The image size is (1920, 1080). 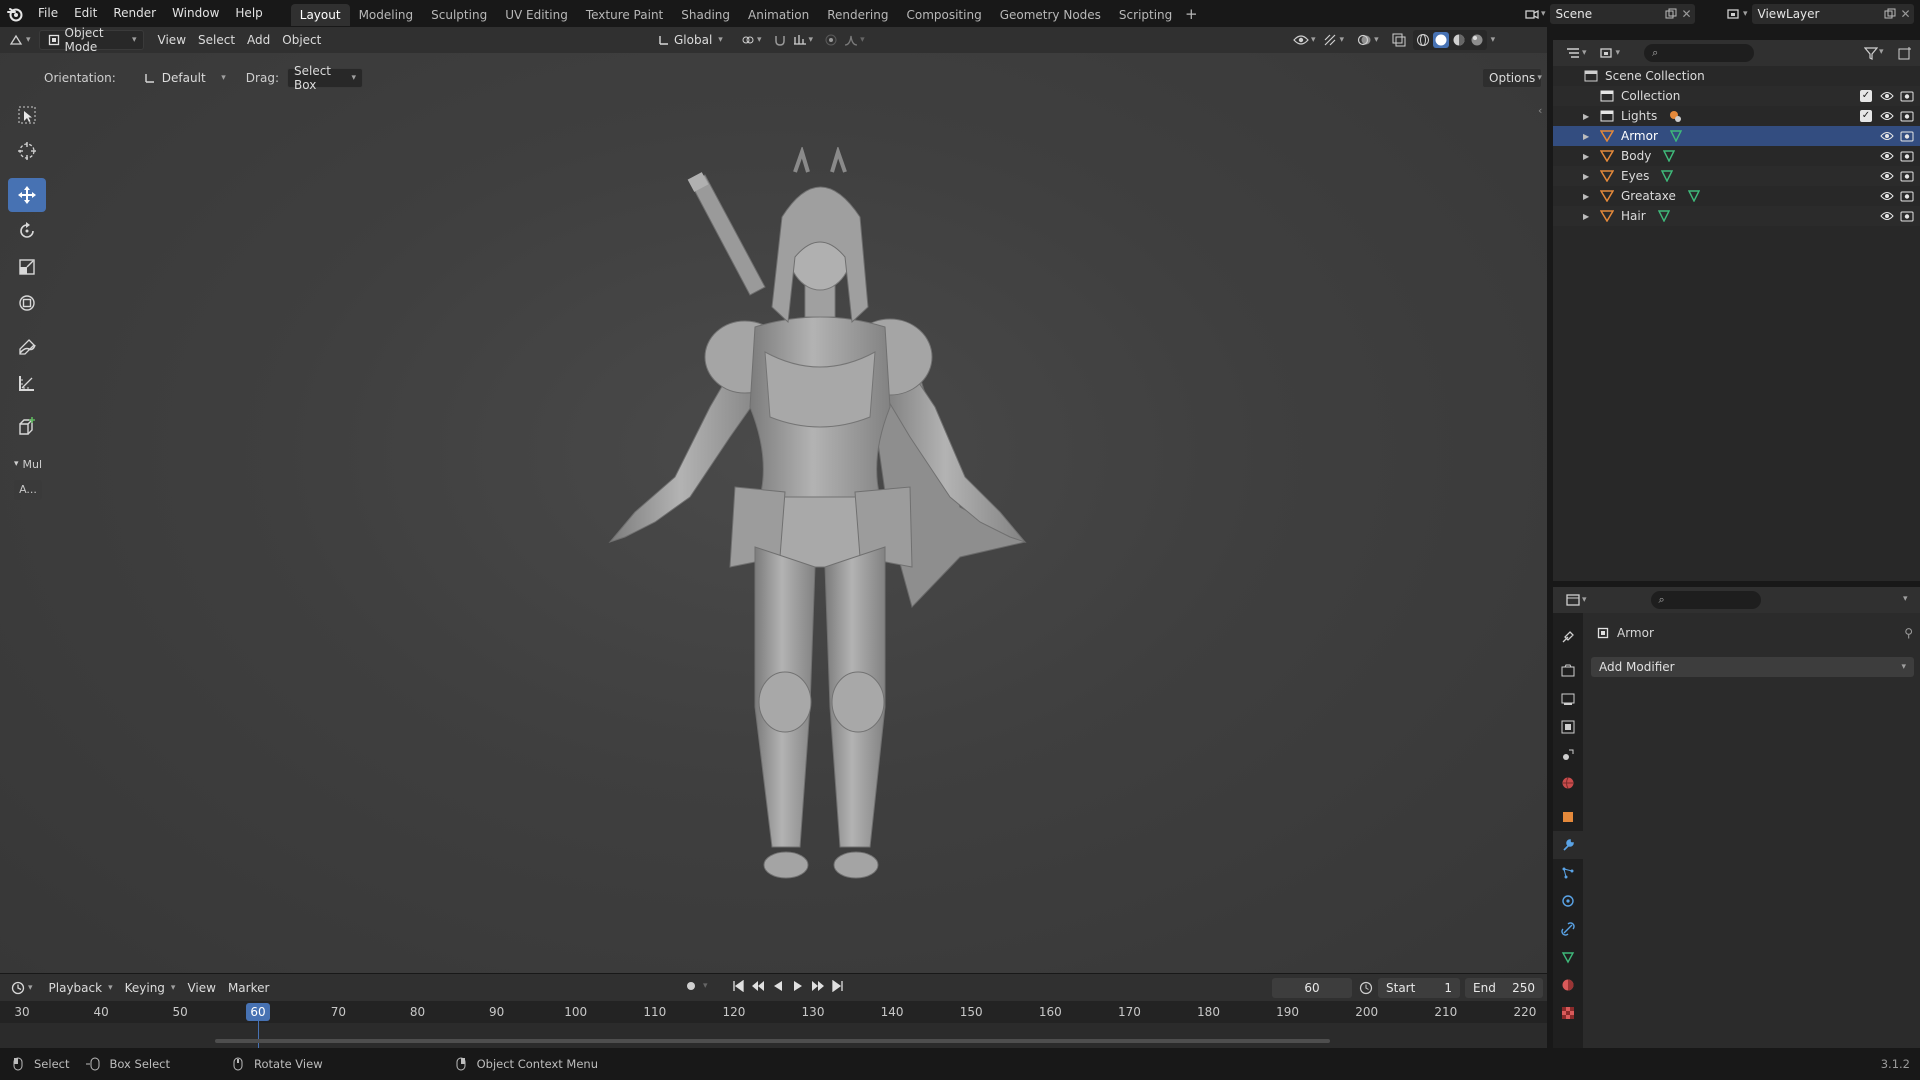 I want to click on menu-edit: Edit, so click(x=85, y=13).